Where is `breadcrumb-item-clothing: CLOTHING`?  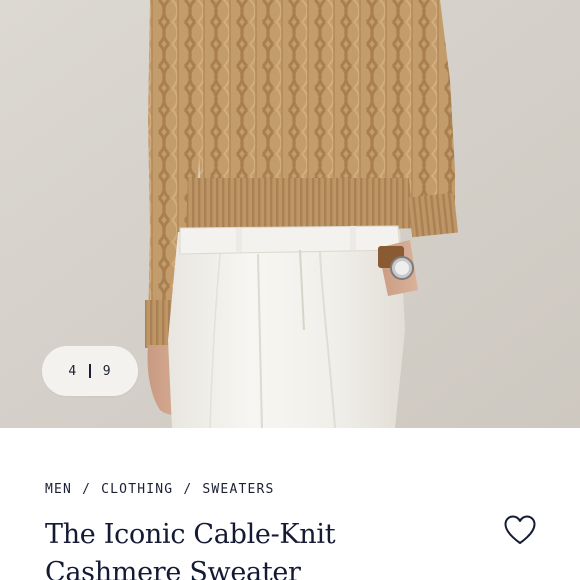
breadcrumb-item-clothing: CLOTHING is located at coordinates (137, 489).